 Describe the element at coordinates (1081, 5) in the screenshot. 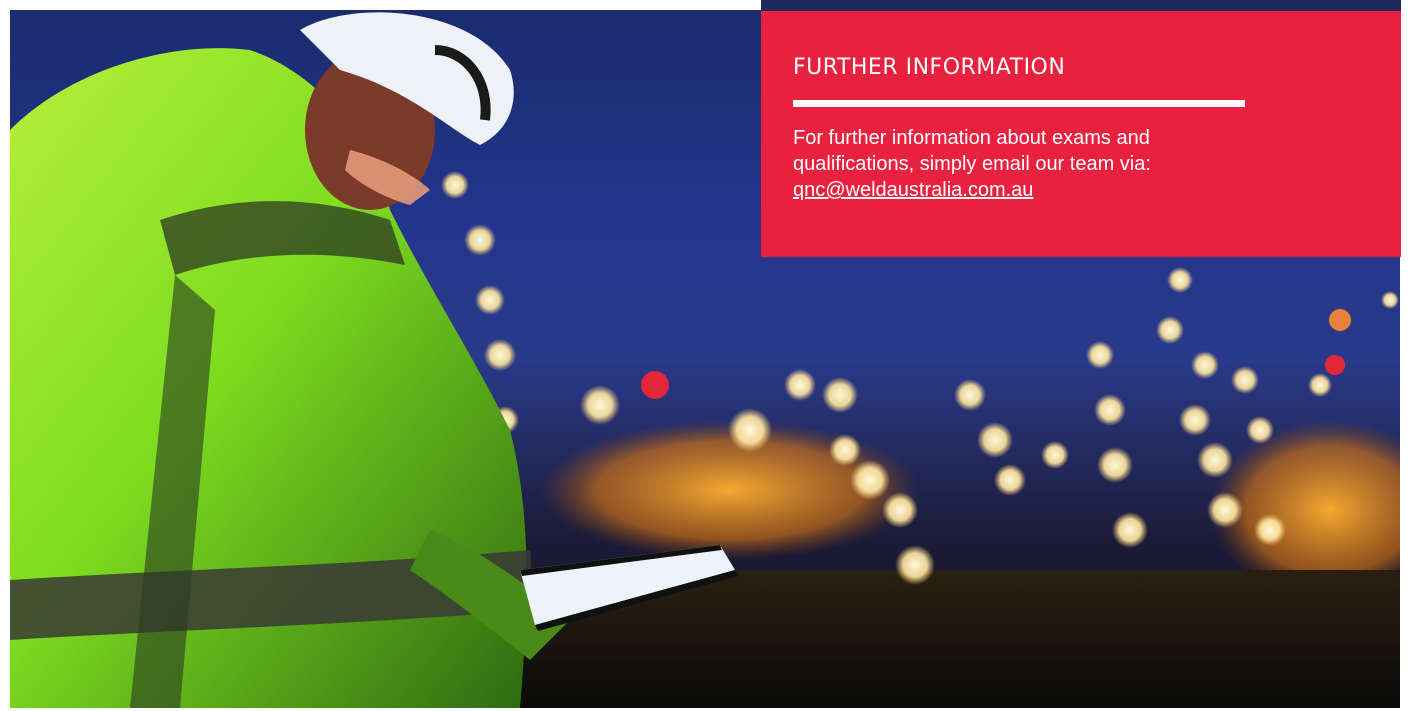

I see `card-top-strip` at that location.